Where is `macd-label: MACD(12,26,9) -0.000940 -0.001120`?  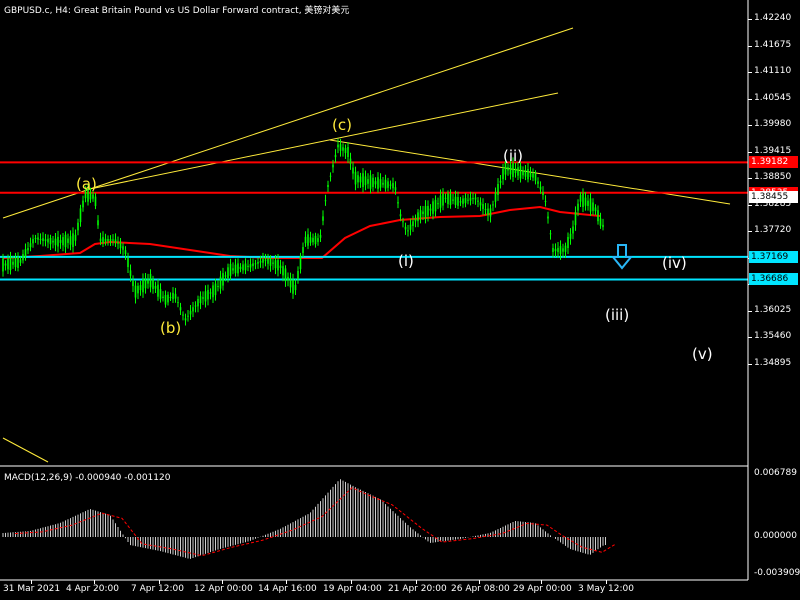 macd-label: MACD(12,26,9) -0.000940 -0.001120 is located at coordinates (87, 478).